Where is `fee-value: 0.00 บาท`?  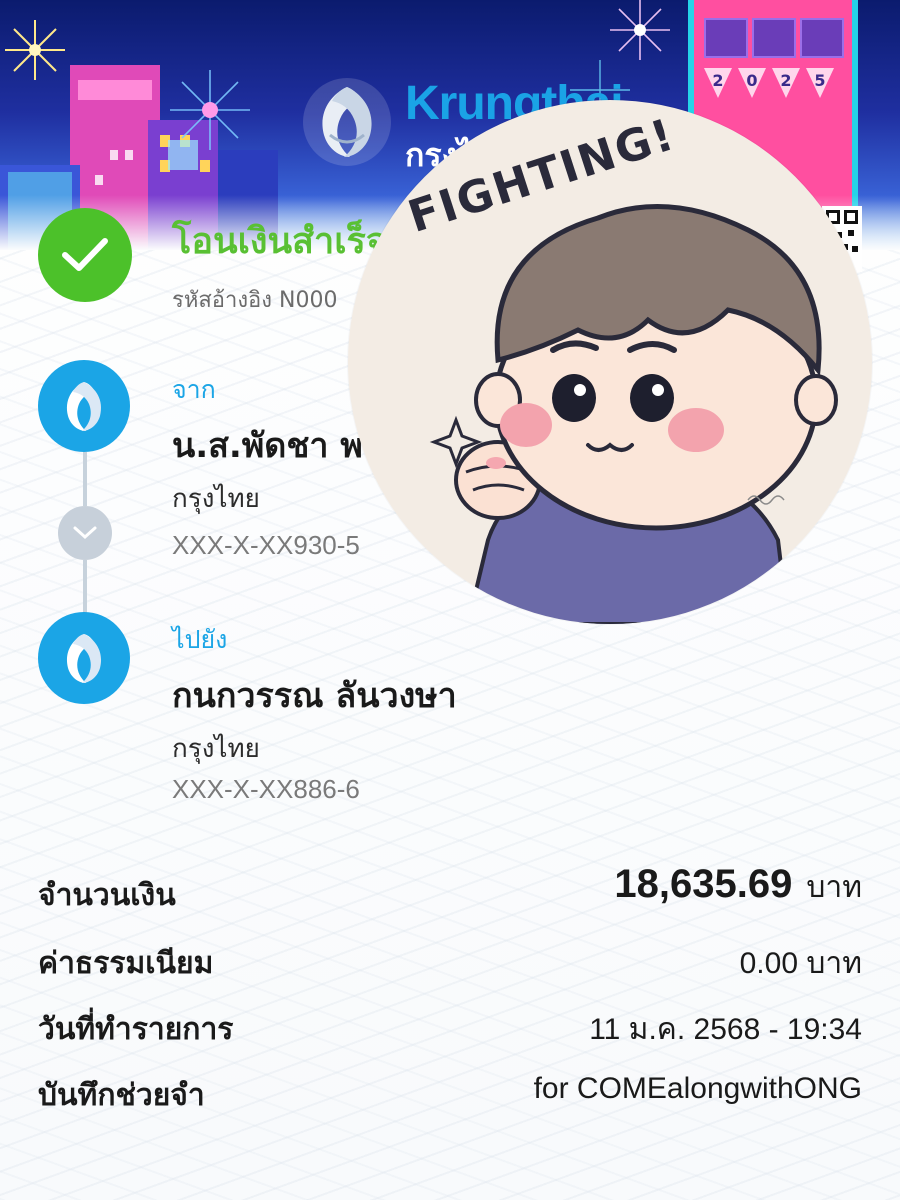
fee-value: 0.00 บาท is located at coordinates (800, 963).